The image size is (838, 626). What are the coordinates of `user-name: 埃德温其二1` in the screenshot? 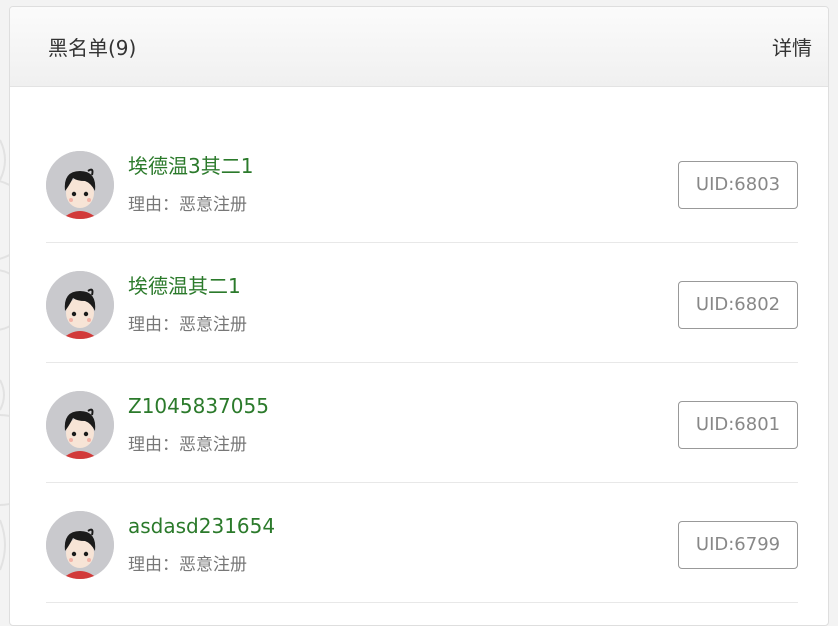 It's located at (403, 286).